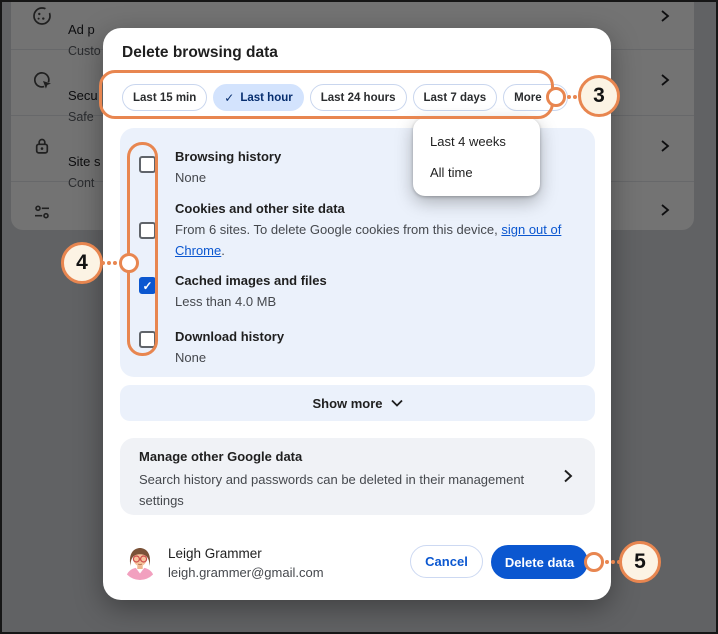  I want to click on cancel-button: Cancel, so click(446, 561).